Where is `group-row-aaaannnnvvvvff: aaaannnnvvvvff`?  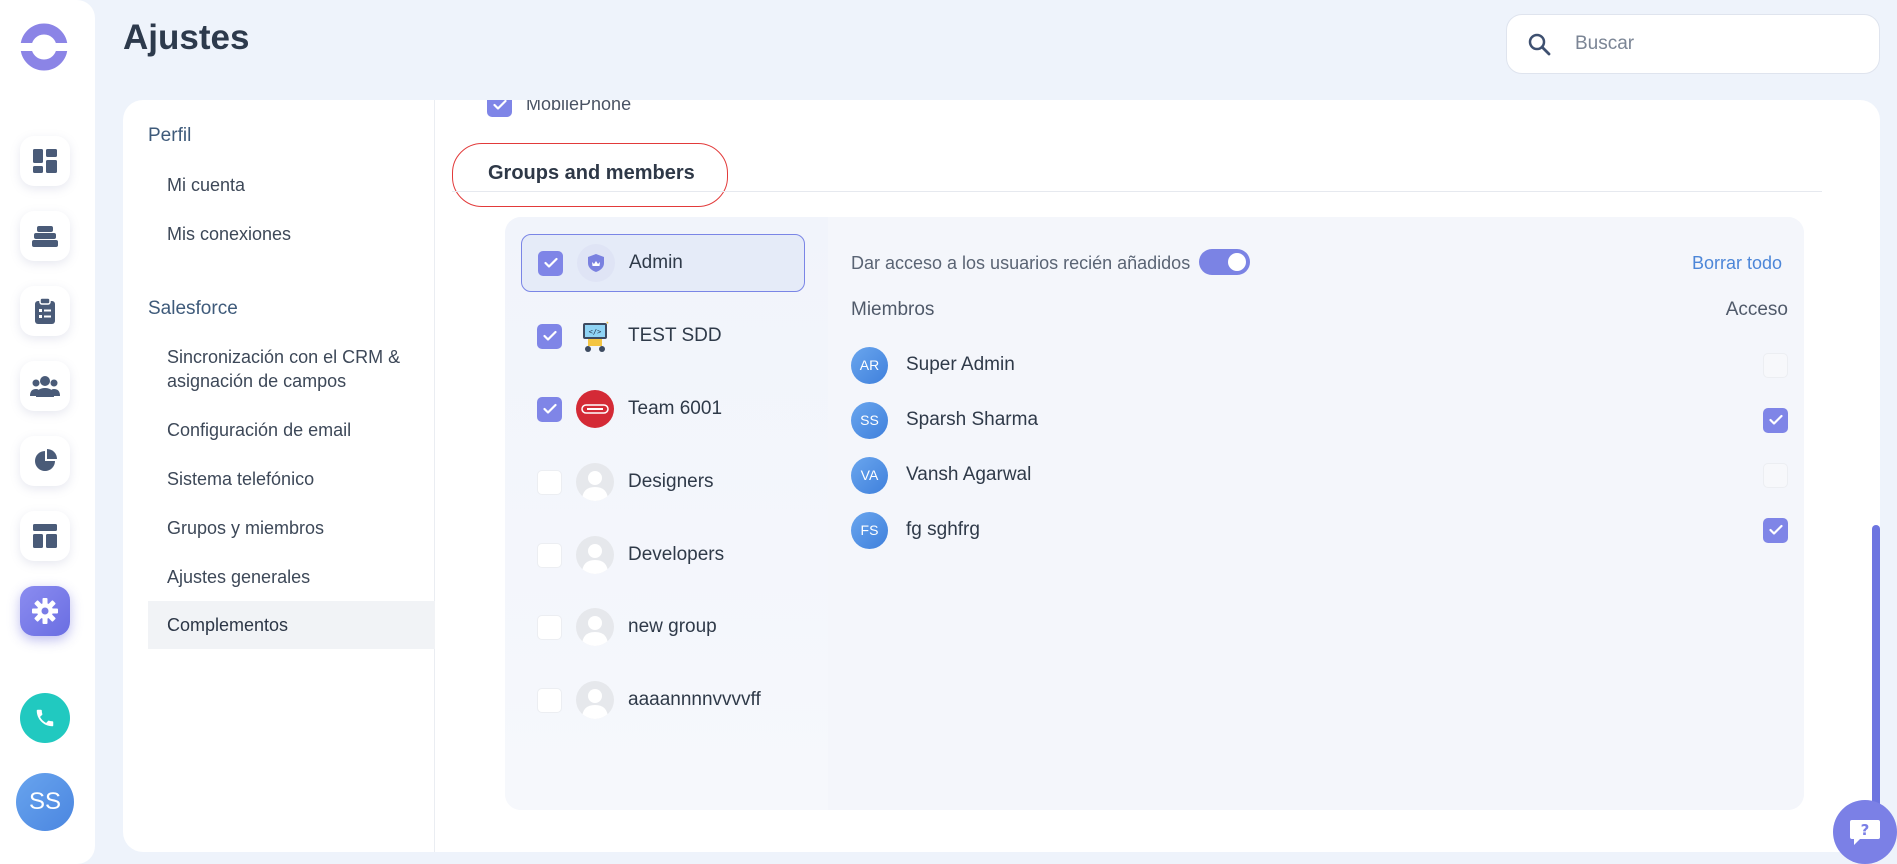
group-row-aaaannnnvvvvff: aaaannnnvvvvff is located at coordinates (663, 700).